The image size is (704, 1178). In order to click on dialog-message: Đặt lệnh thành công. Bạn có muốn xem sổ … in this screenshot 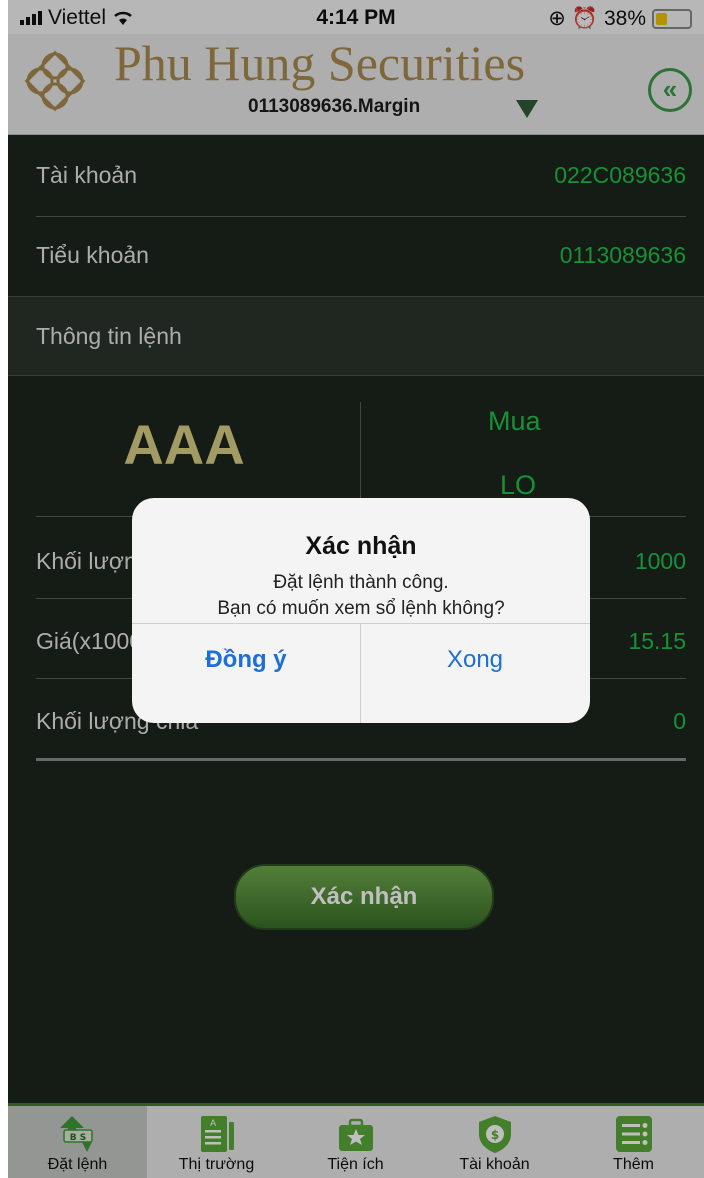, I will do `click(361, 596)`.